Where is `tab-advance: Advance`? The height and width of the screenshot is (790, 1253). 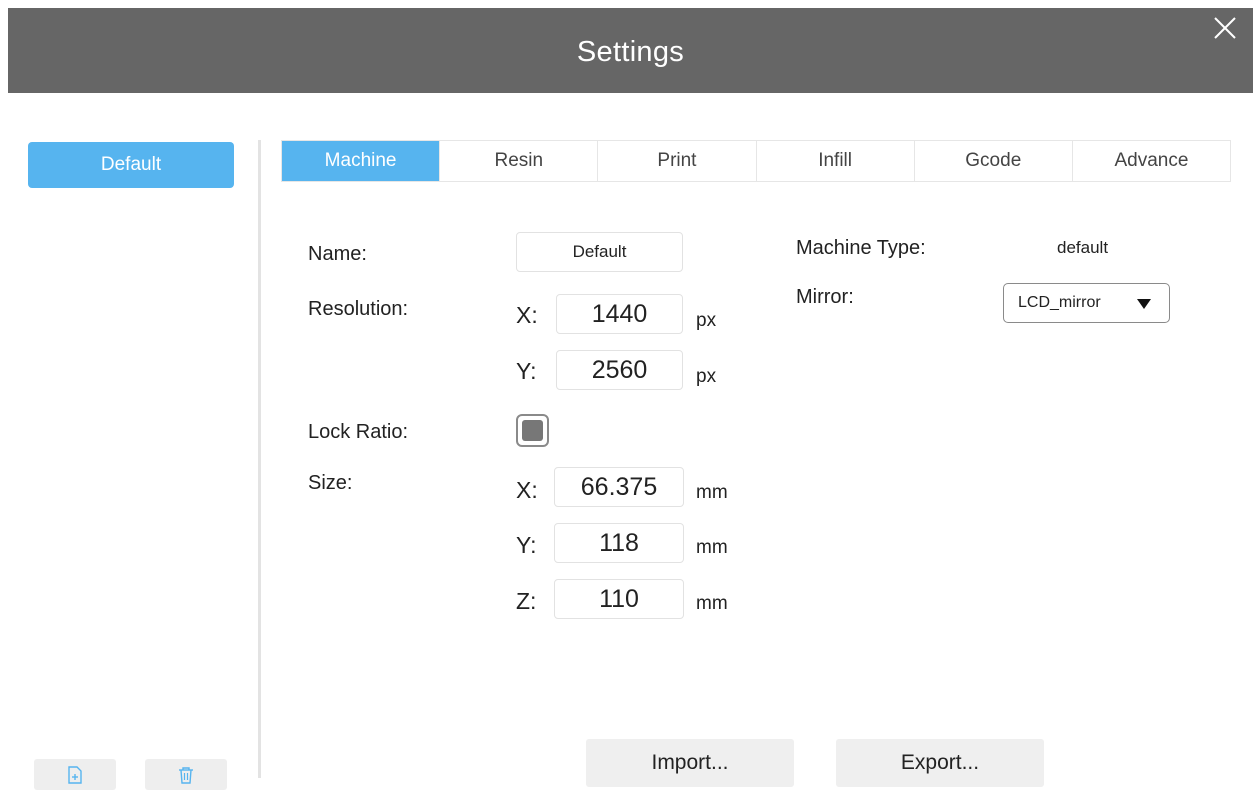
tab-advance: Advance is located at coordinates (1151, 161).